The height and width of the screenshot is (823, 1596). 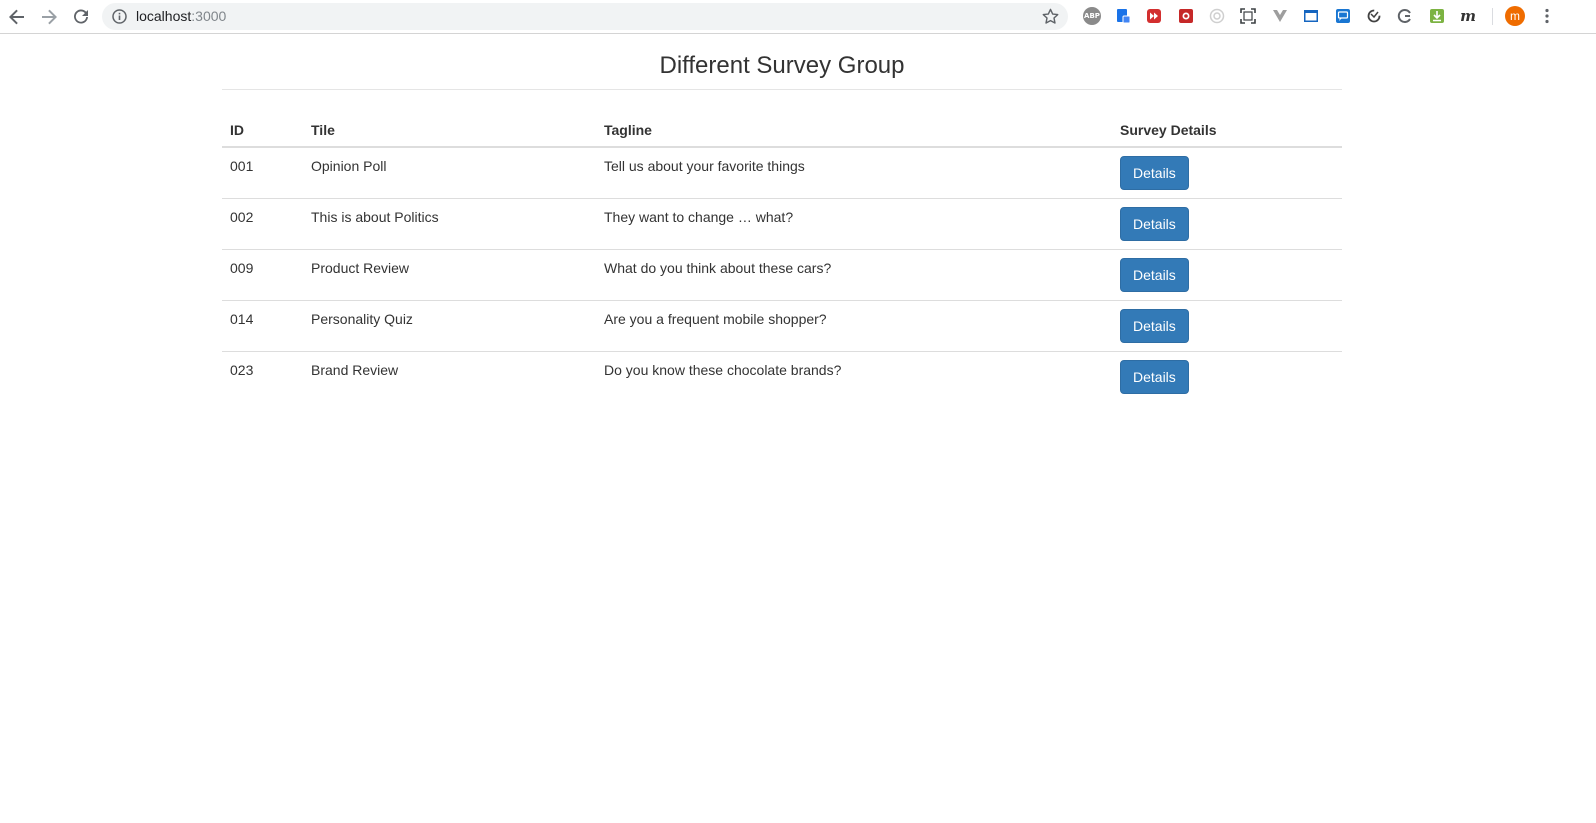 What do you see at coordinates (1217, 16) in the screenshot?
I see `circle-extension-icon` at bounding box center [1217, 16].